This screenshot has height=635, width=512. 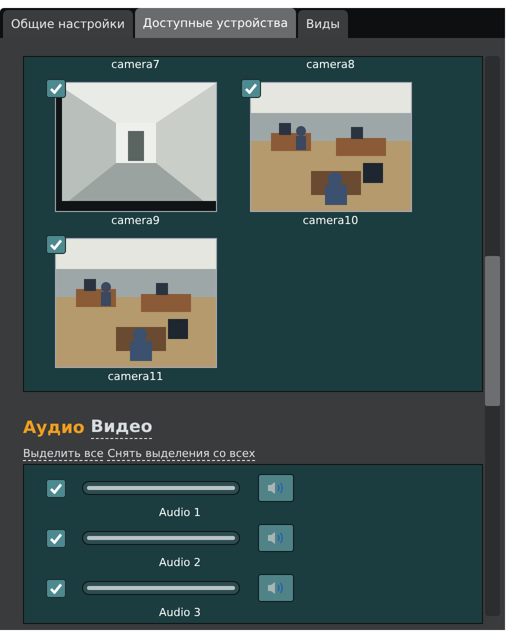 What do you see at coordinates (492, 336) in the screenshot?
I see `scrollbar` at bounding box center [492, 336].